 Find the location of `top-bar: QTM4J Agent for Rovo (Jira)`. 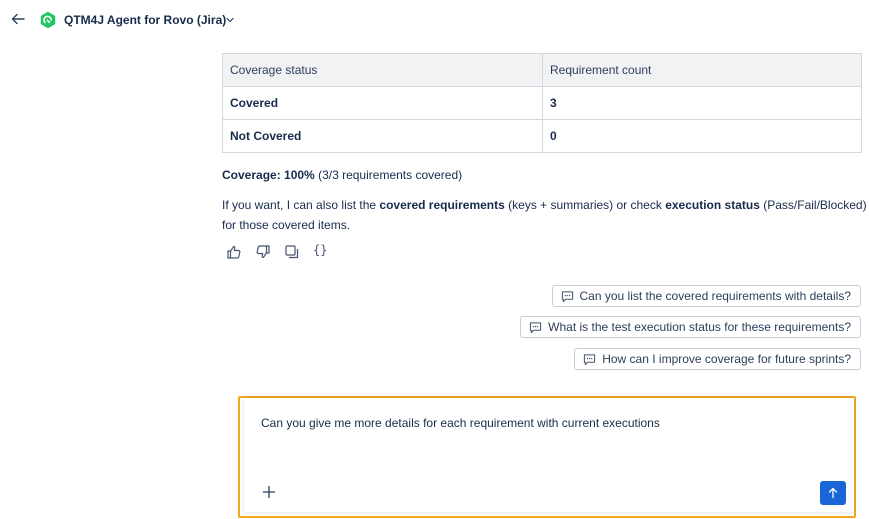

top-bar: QTM4J Agent for Rovo (Jira) is located at coordinates (434, 20).